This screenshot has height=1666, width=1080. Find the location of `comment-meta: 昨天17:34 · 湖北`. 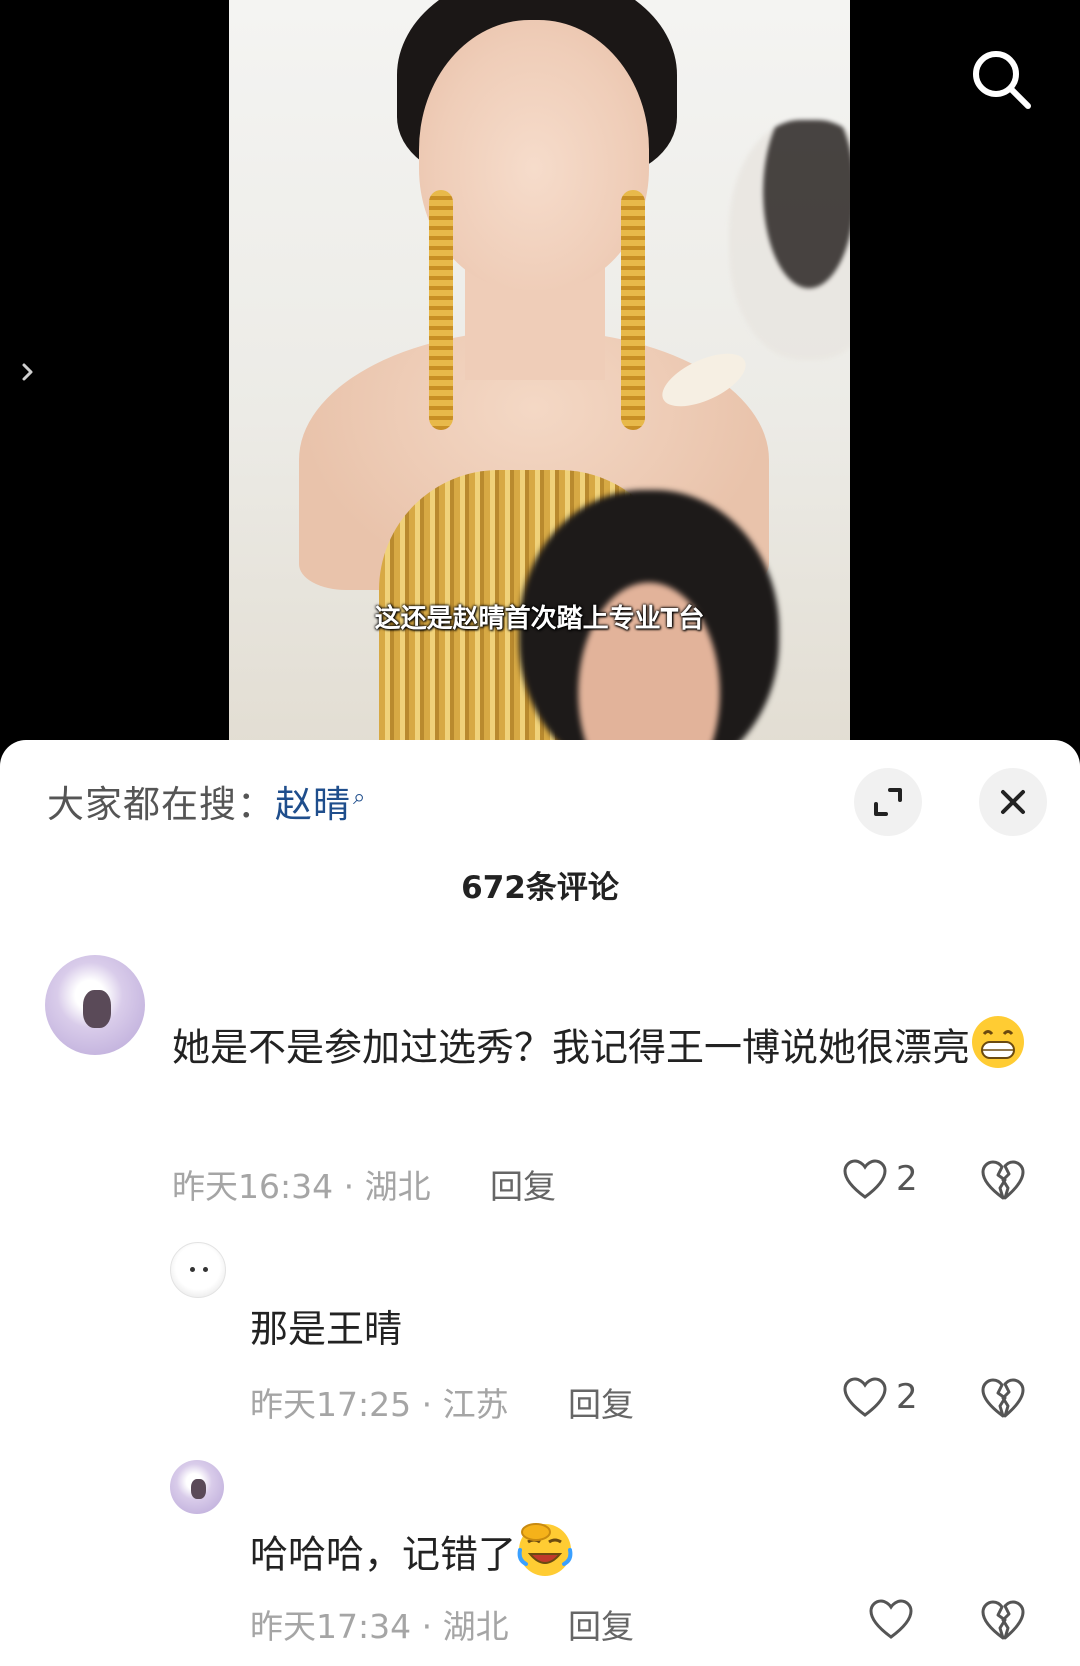

comment-meta: 昨天17:34 · 湖北 is located at coordinates (379, 1626).